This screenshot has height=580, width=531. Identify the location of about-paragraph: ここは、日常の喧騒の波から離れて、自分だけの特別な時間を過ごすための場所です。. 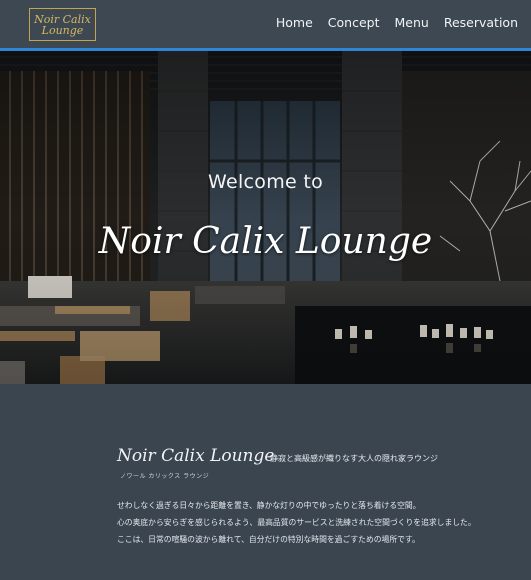
(268, 539).